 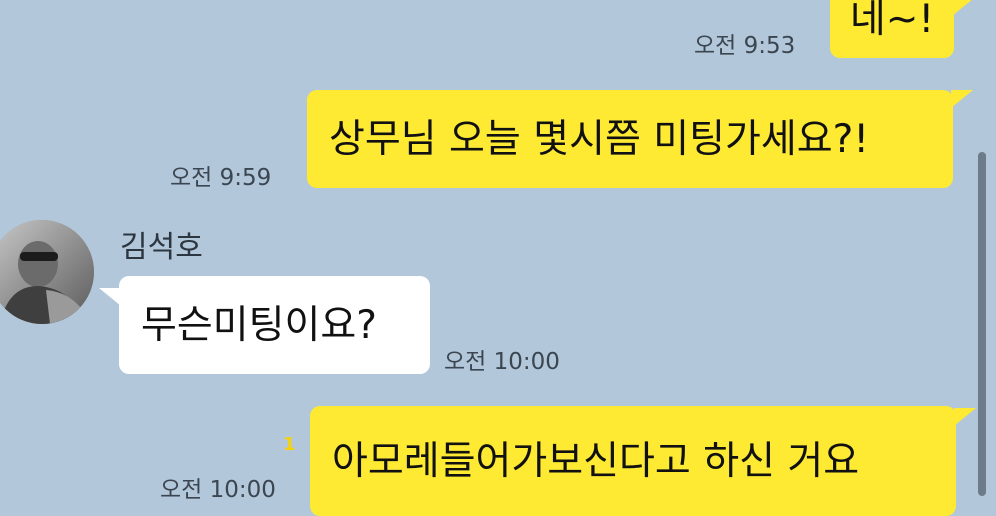 I want to click on my-message-bubble: 아모레들어가보신다고 하신 거요, so click(x=633, y=461).